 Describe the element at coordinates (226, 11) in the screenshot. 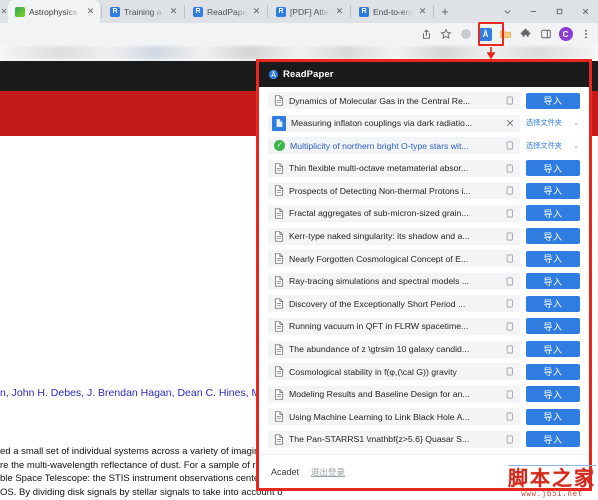

I see `tab-readpaper: R ReadPaper ✕` at that location.